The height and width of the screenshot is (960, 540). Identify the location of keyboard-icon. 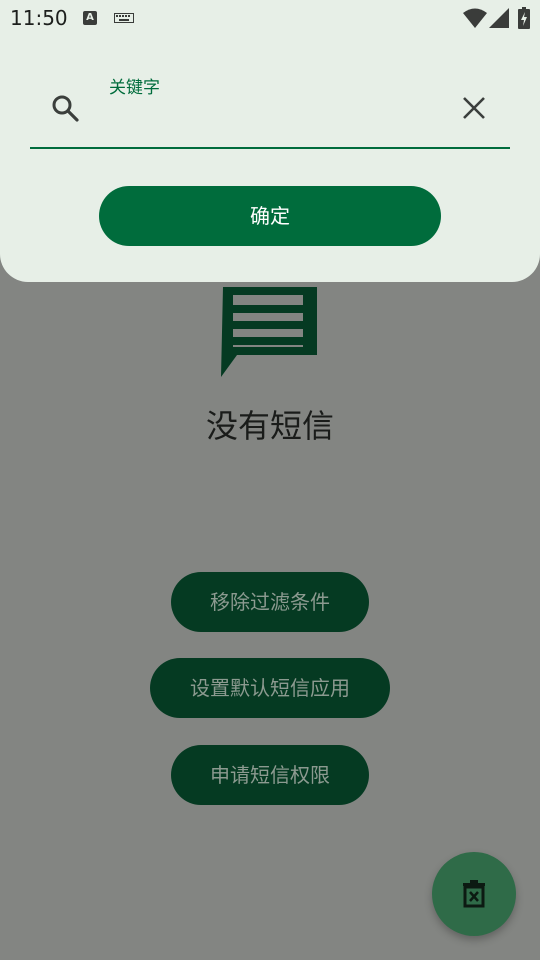
(124, 18).